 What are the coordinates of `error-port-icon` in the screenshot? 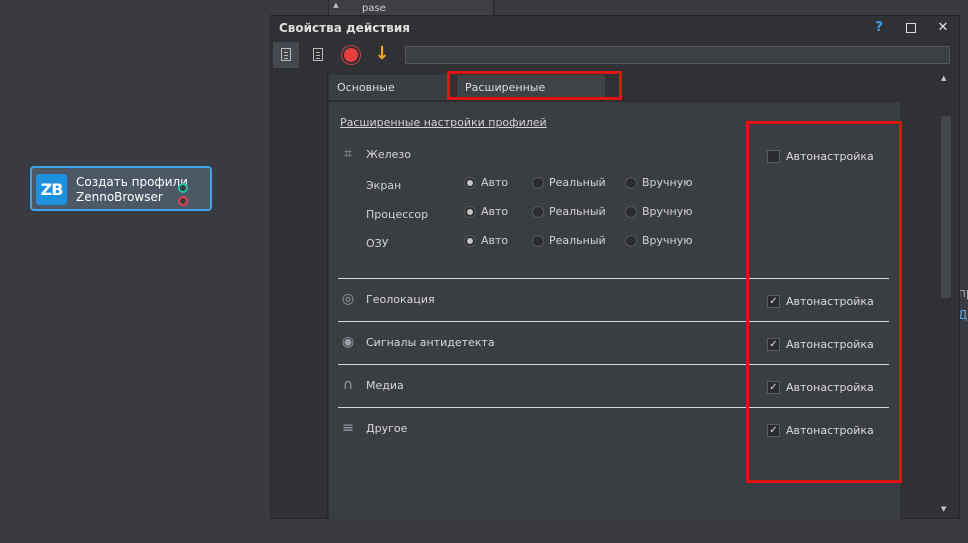 It's located at (183, 201).